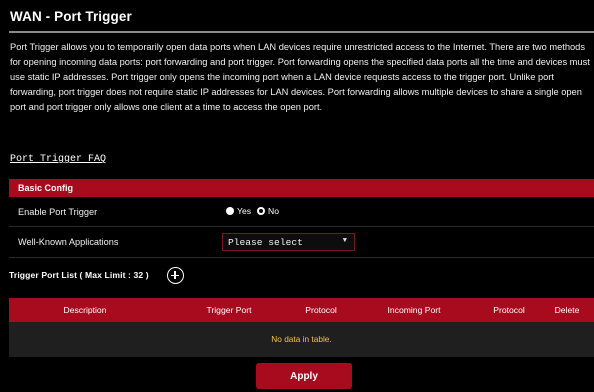 The height and width of the screenshot is (392, 594). Describe the element at coordinates (301, 188) in the screenshot. I see `basic-config-header: Basic Config` at that location.